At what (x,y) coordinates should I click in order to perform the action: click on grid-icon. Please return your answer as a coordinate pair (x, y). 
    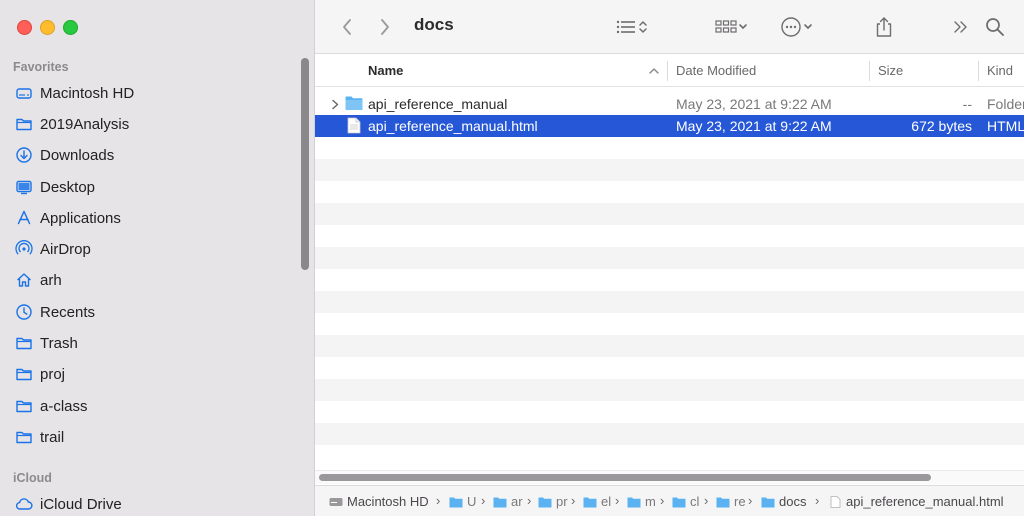
    Looking at the image, I should click on (726, 26).